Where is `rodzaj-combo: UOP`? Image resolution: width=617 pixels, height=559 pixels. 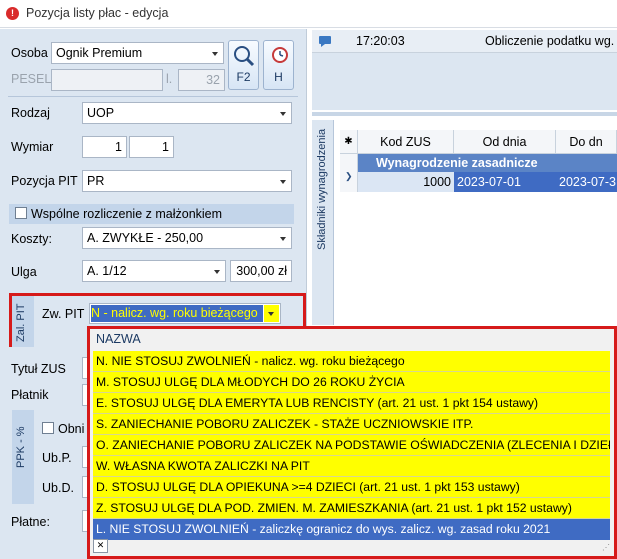 rodzaj-combo: UOP is located at coordinates (187, 113).